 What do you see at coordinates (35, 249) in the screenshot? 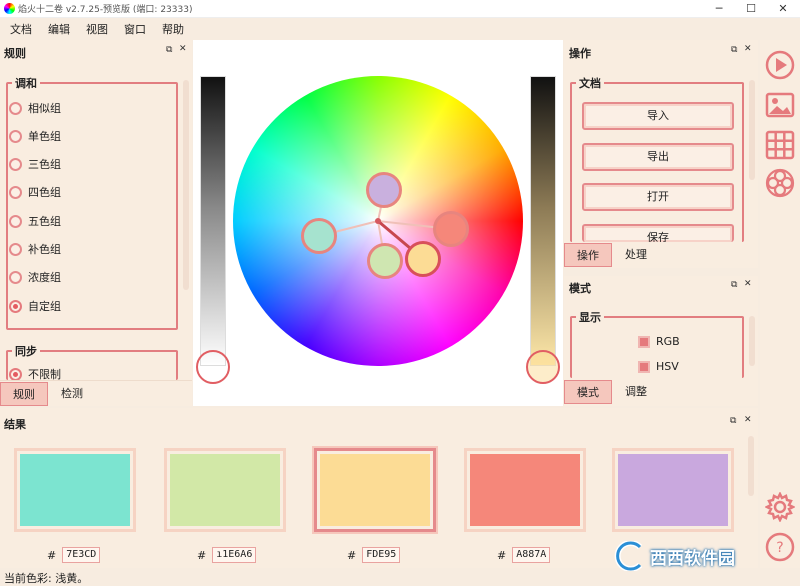
I see `radio-complementary: 补色组` at bounding box center [35, 249].